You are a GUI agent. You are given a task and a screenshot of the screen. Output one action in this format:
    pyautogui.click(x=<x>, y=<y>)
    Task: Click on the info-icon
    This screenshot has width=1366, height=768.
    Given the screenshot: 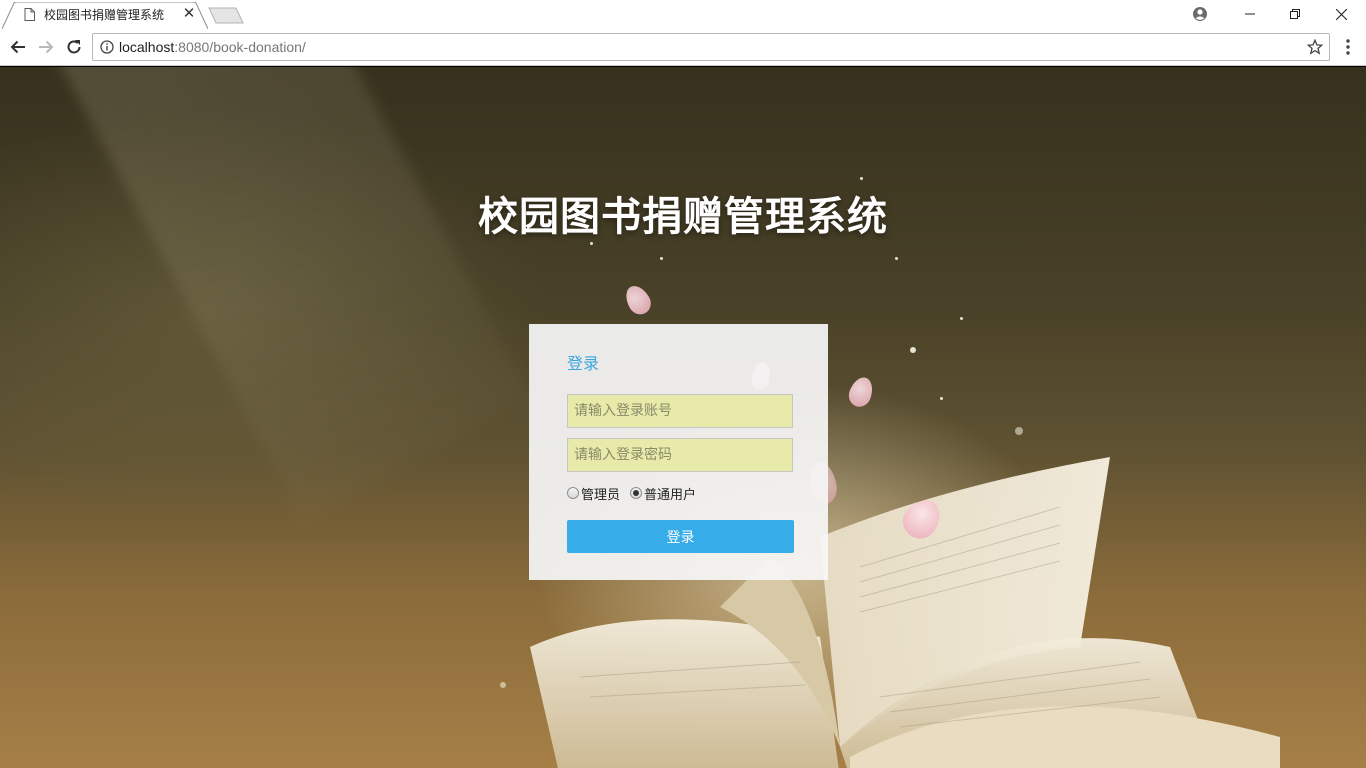 What is the action you would take?
    pyautogui.click(x=107, y=47)
    